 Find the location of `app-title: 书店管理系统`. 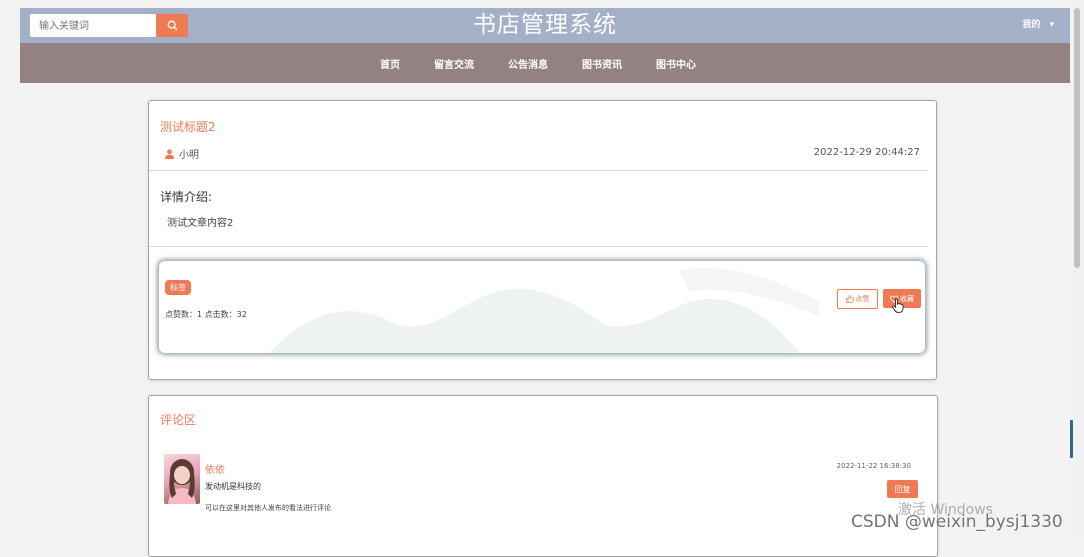

app-title: 书店管理系统 is located at coordinates (545, 25).